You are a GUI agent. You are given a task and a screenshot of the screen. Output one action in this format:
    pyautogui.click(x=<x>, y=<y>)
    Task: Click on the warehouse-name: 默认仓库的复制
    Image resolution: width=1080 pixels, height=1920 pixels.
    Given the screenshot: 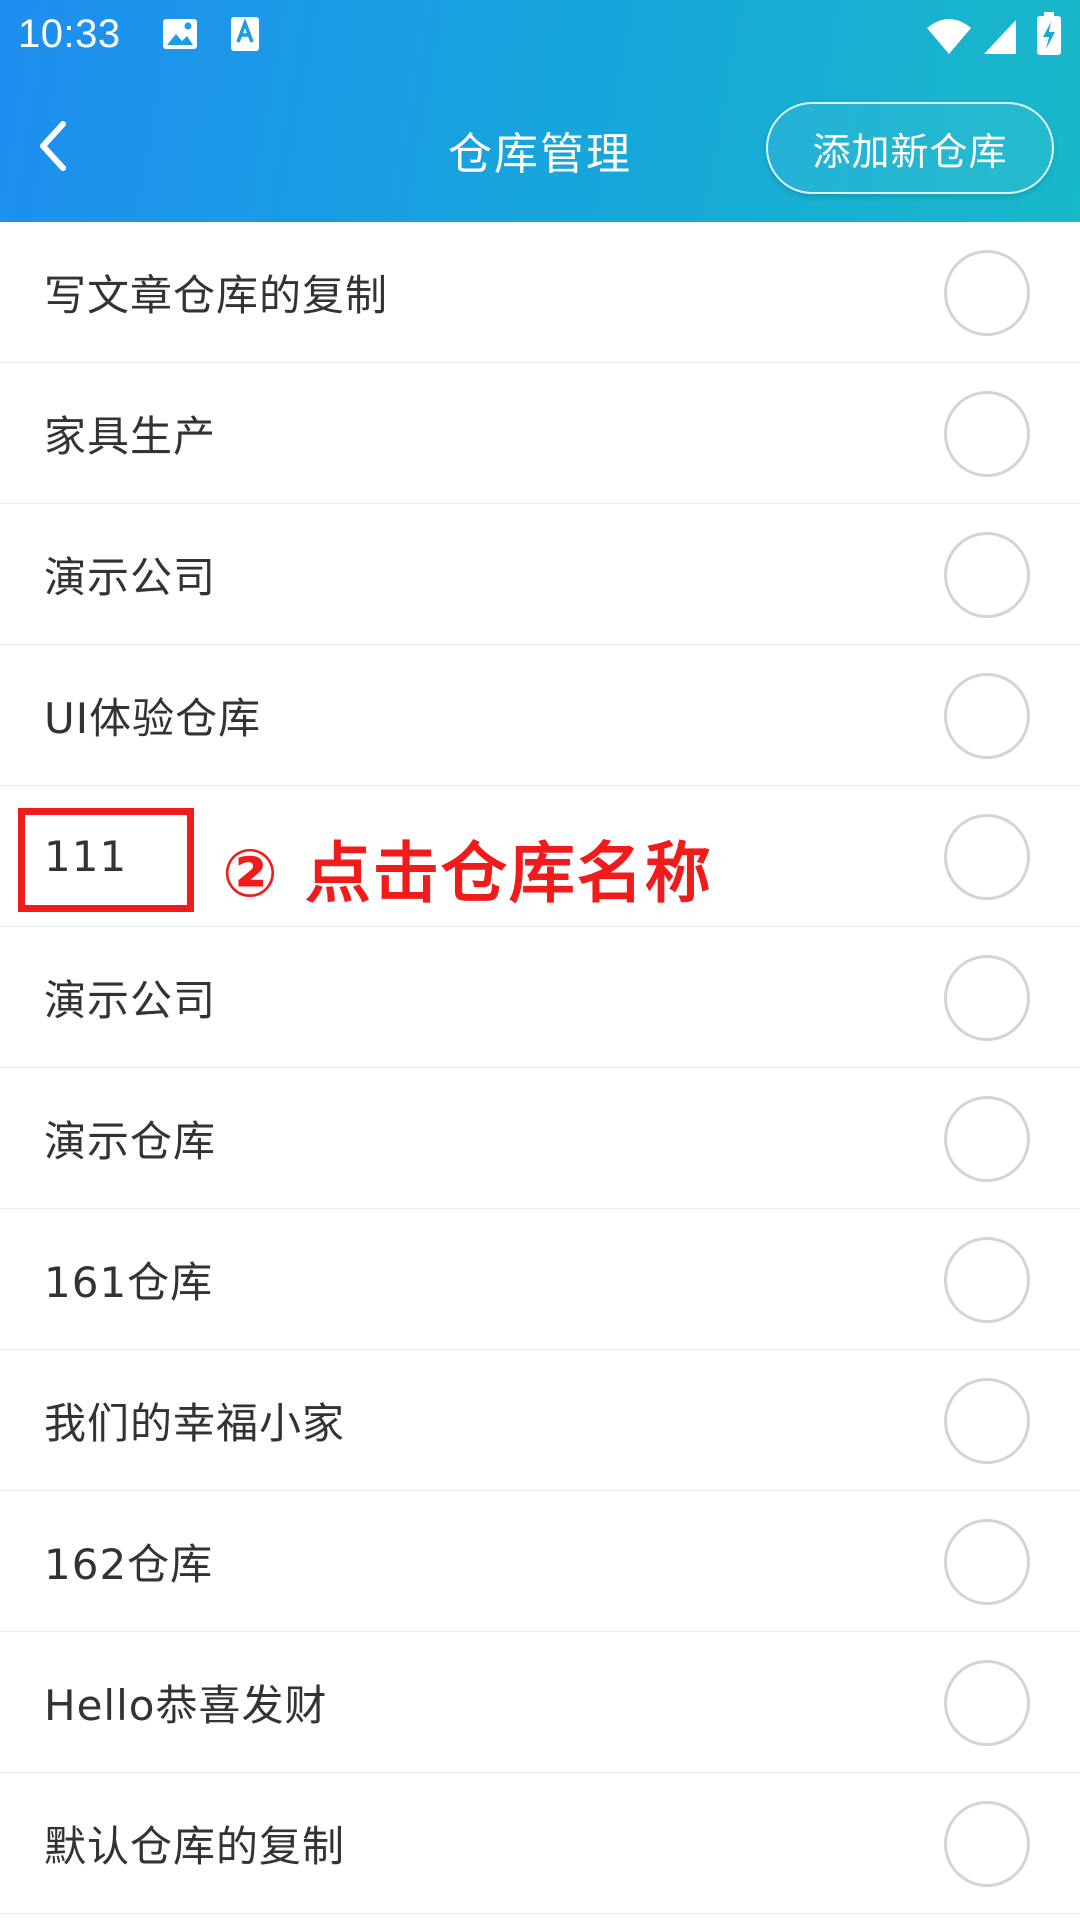 What is the action you would take?
    pyautogui.click(x=194, y=1843)
    